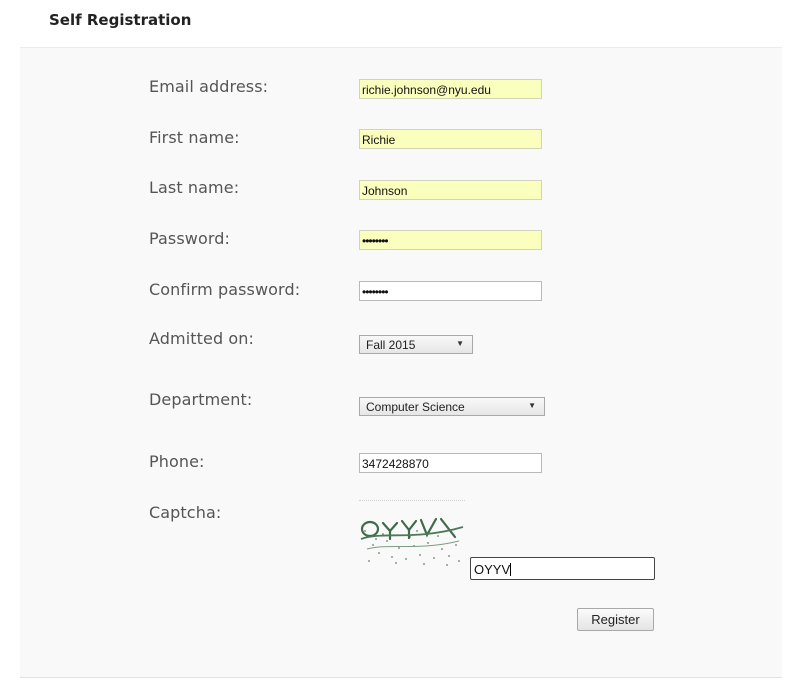 The image size is (794, 688). What do you see at coordinates (202, 338) in the screenshot?
I see `admitted-on-label: Admitted on:` at bounding box center [202, 338].